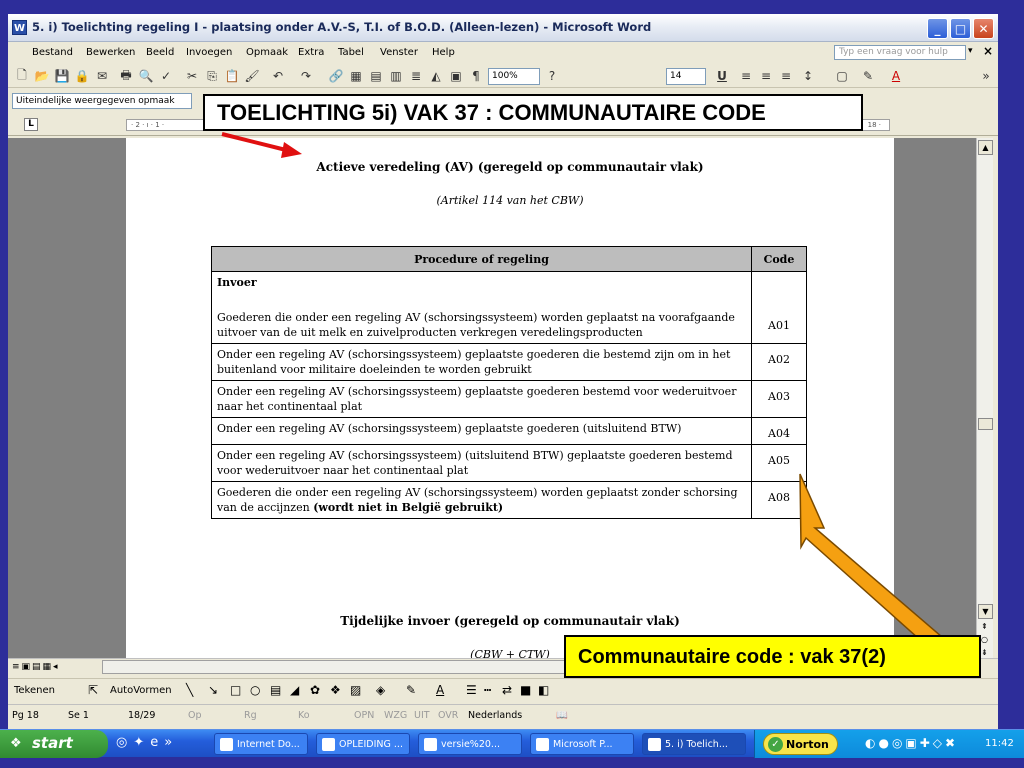 The width and height of the screenshot is (1024, 768). What do you see at coordinates (160, 52) in the screenshot?
I see `menu-beeld: Beeld` at bounding box center [160, 52].